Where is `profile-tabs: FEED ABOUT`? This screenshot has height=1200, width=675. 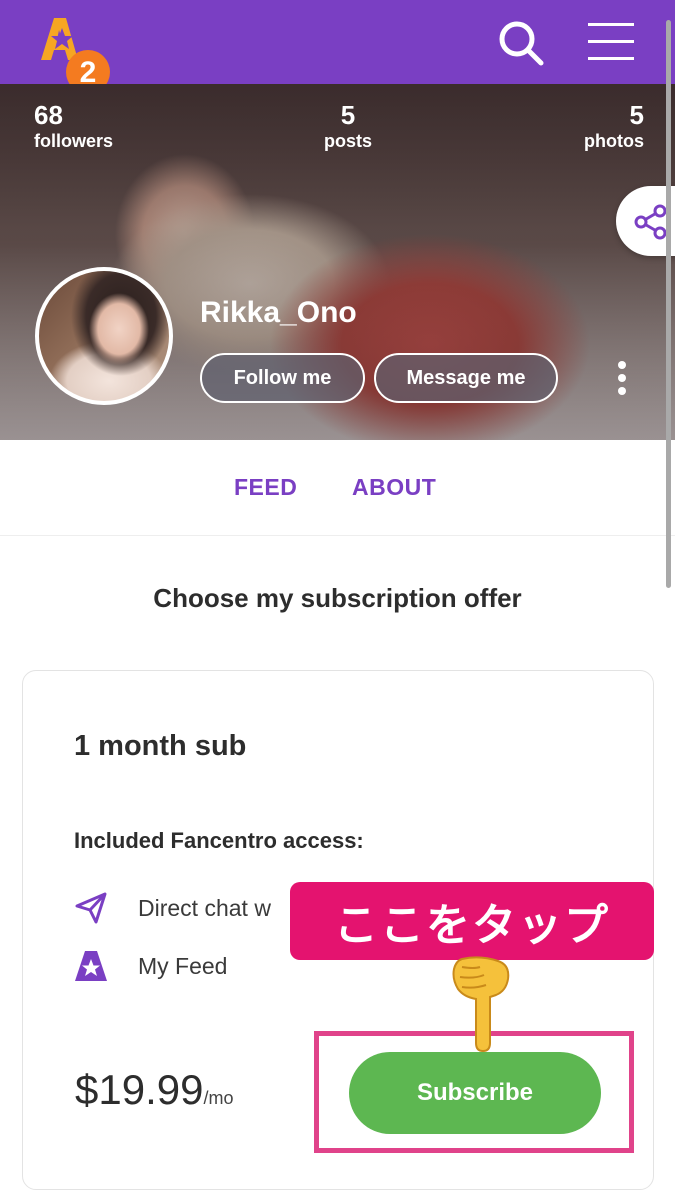
profile-tabs: FEED ABOUT is located at coordinates (337, 488).